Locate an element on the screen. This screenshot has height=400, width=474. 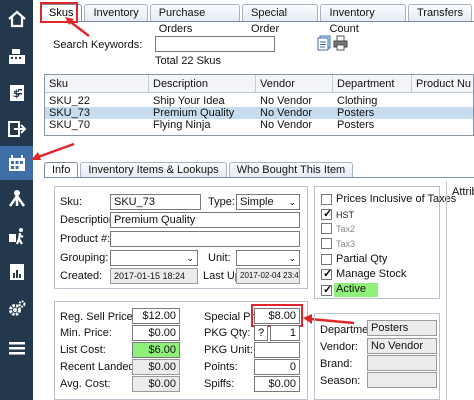
tab-special-order: Special Order is located at coordinates (280, 19).